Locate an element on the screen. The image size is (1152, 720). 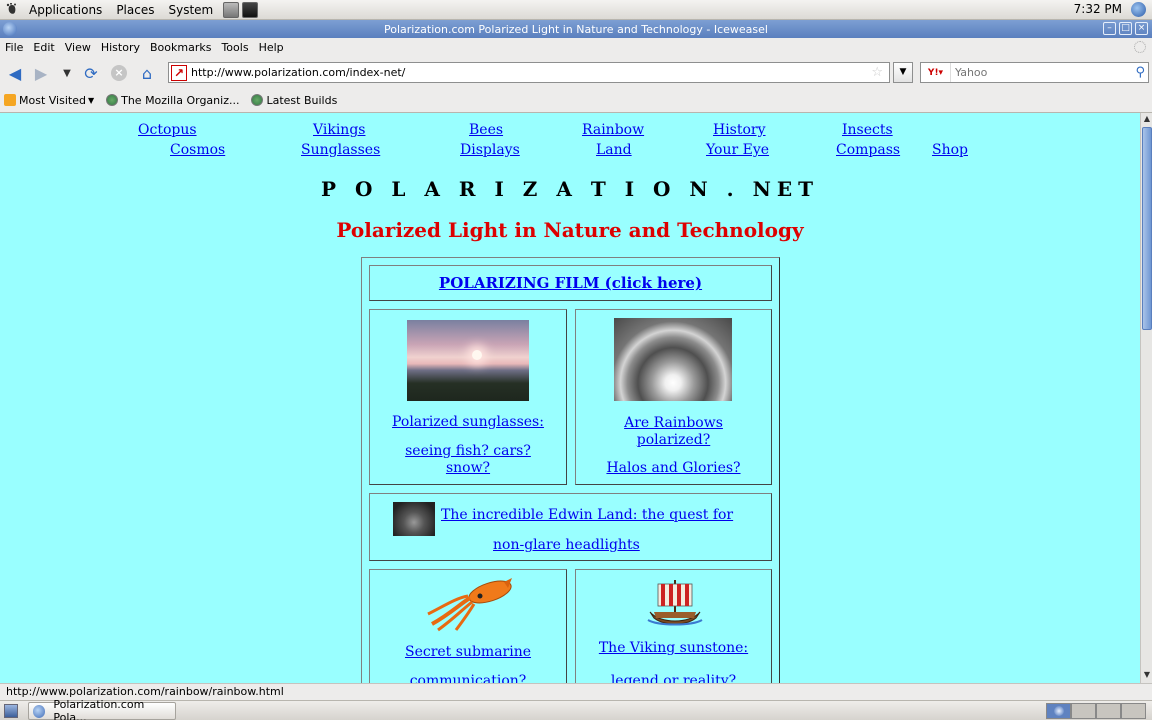
link-insects: Insects is located at coordinates (867, 130).